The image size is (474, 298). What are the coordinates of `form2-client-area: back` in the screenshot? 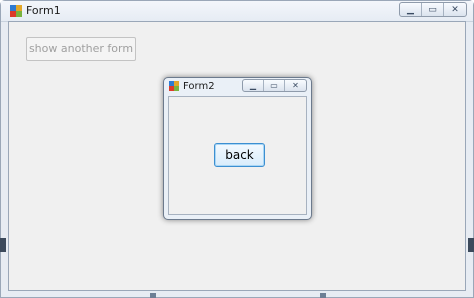 It's located at (237, 155).